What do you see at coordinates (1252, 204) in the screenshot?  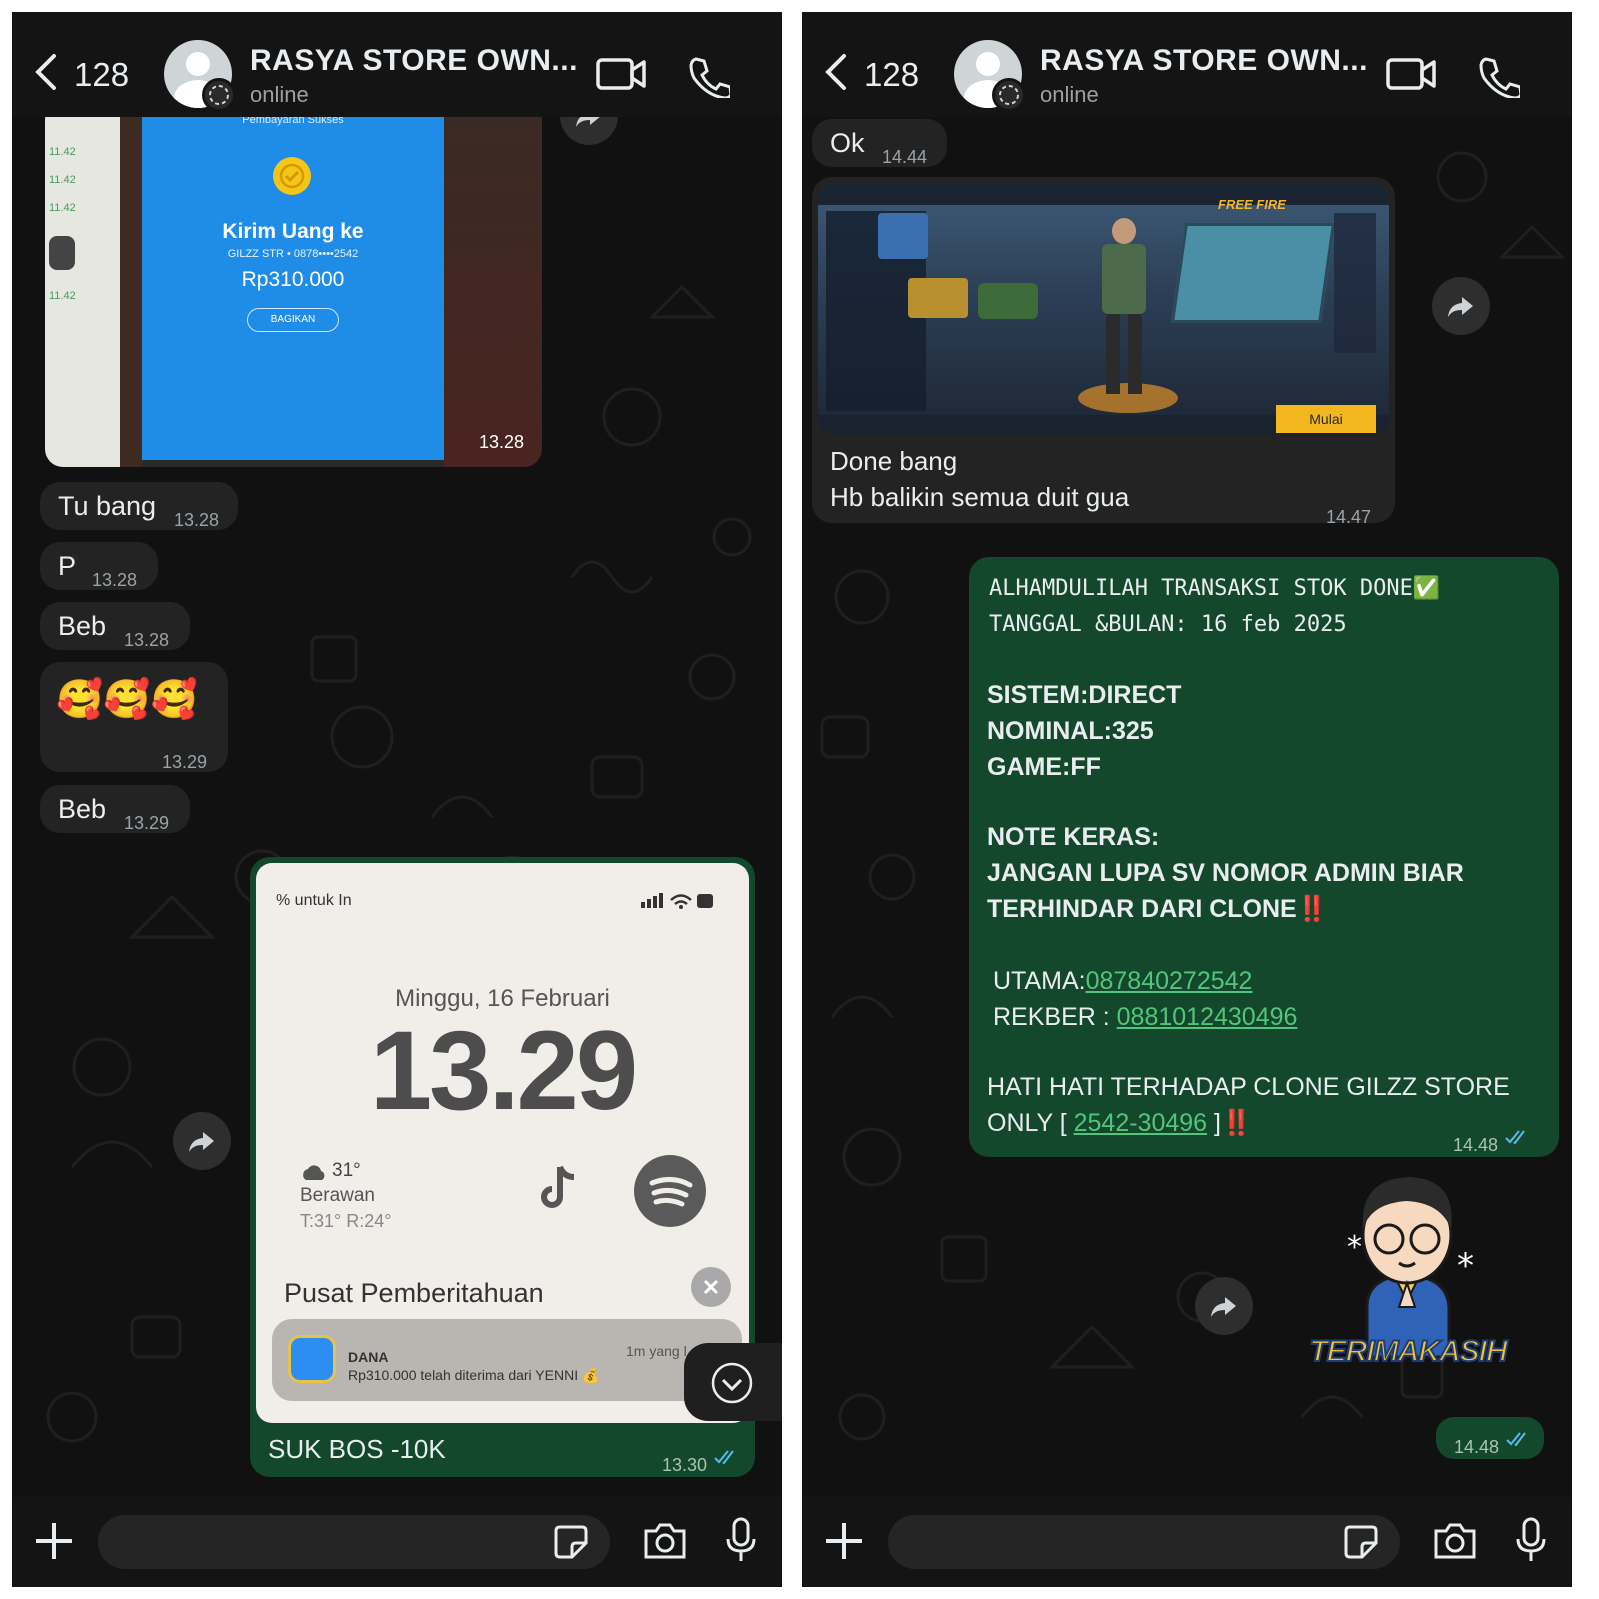 I see `game-logo: FREE FIRE` at bounding box center [1252, 204].